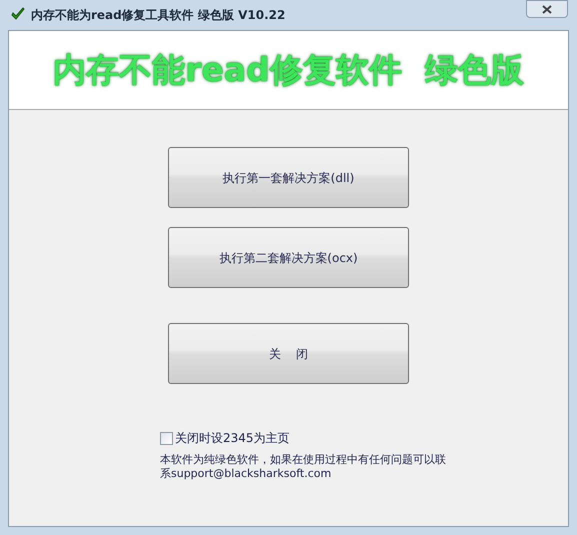 Image resolution: width=577 pixels, height=535 pixels. Describe the element at coordinates (288, 257) in the screenshot. I see `action-button: 执行第二套解决方案(ocx)` at that location.